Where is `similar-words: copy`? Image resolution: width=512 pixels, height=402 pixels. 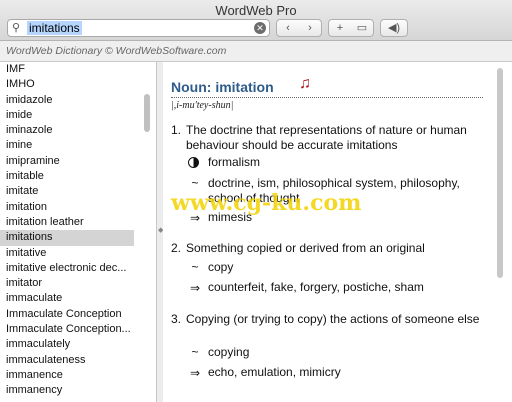
similar-words: copy is located at coordinates (350, 267).